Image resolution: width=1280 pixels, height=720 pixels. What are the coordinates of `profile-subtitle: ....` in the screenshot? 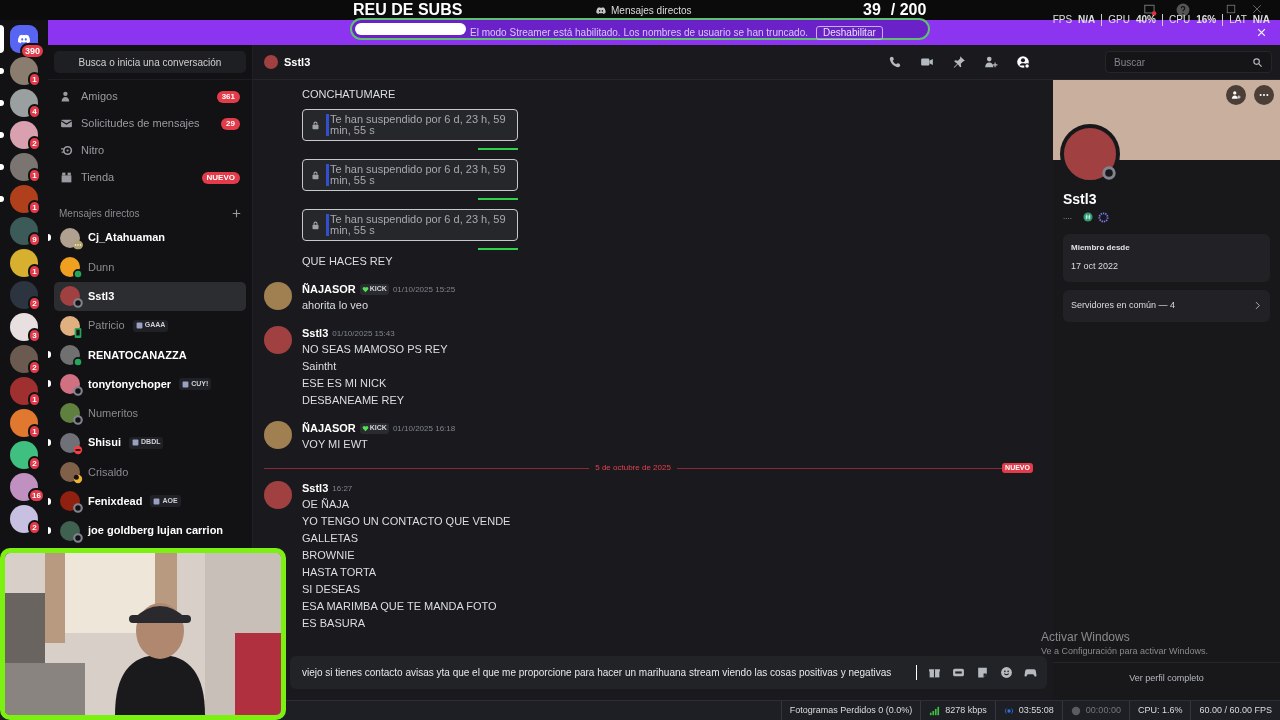 It's located at (1067, 217).